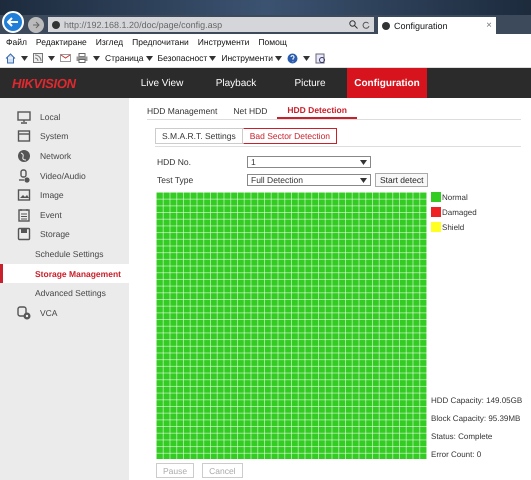 The width and height of the screenshot is (531, 480). What do you see at coordinates (236, 83) in the screenshot?
I see `nav-tab: Playback` at bounding box center [236, 83].